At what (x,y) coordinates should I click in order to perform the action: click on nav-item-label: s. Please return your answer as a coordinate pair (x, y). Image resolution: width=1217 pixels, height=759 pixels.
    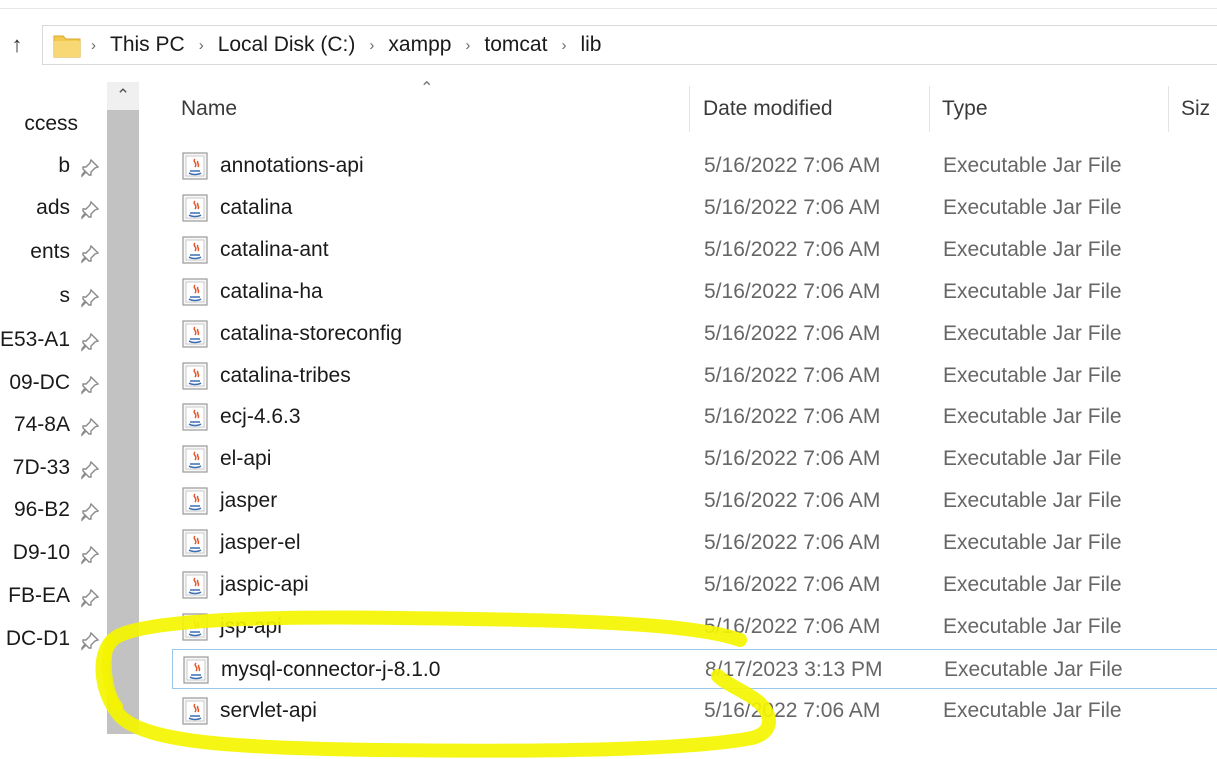
    Looking at the image, I should click on (65, 295).